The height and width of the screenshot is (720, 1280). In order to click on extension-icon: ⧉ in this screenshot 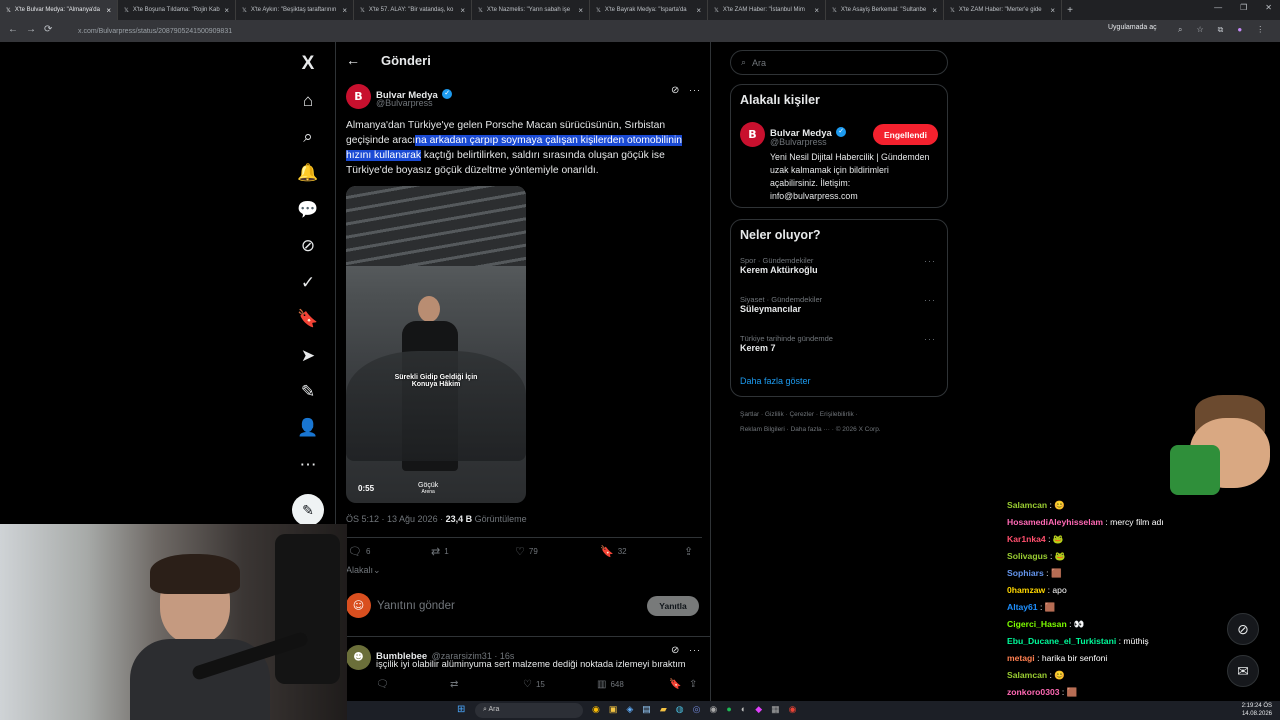, I will do `click(1221, 30)`.